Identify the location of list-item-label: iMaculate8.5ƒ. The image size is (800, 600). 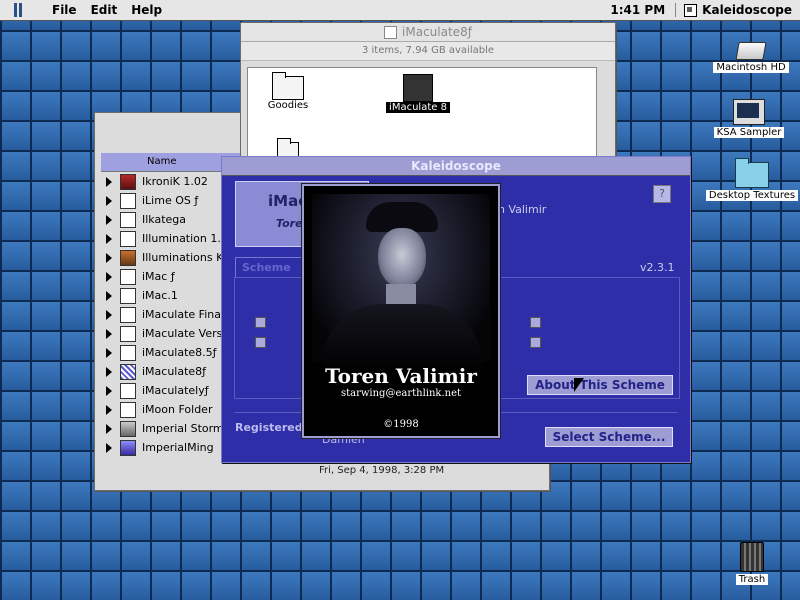
(179, 352).